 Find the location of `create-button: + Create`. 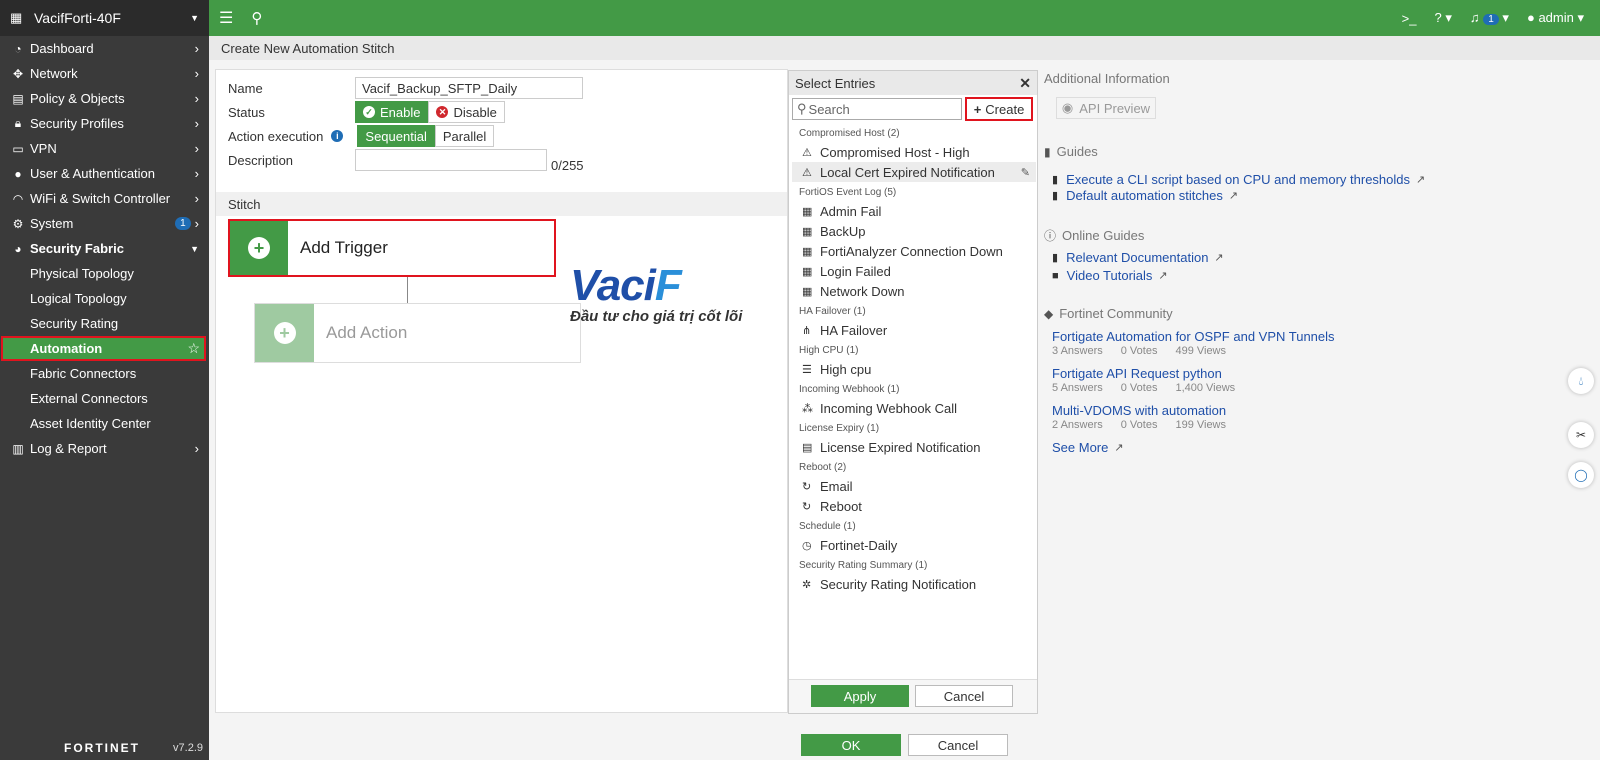

create-button: + Create is located at coordinates (999, 109).